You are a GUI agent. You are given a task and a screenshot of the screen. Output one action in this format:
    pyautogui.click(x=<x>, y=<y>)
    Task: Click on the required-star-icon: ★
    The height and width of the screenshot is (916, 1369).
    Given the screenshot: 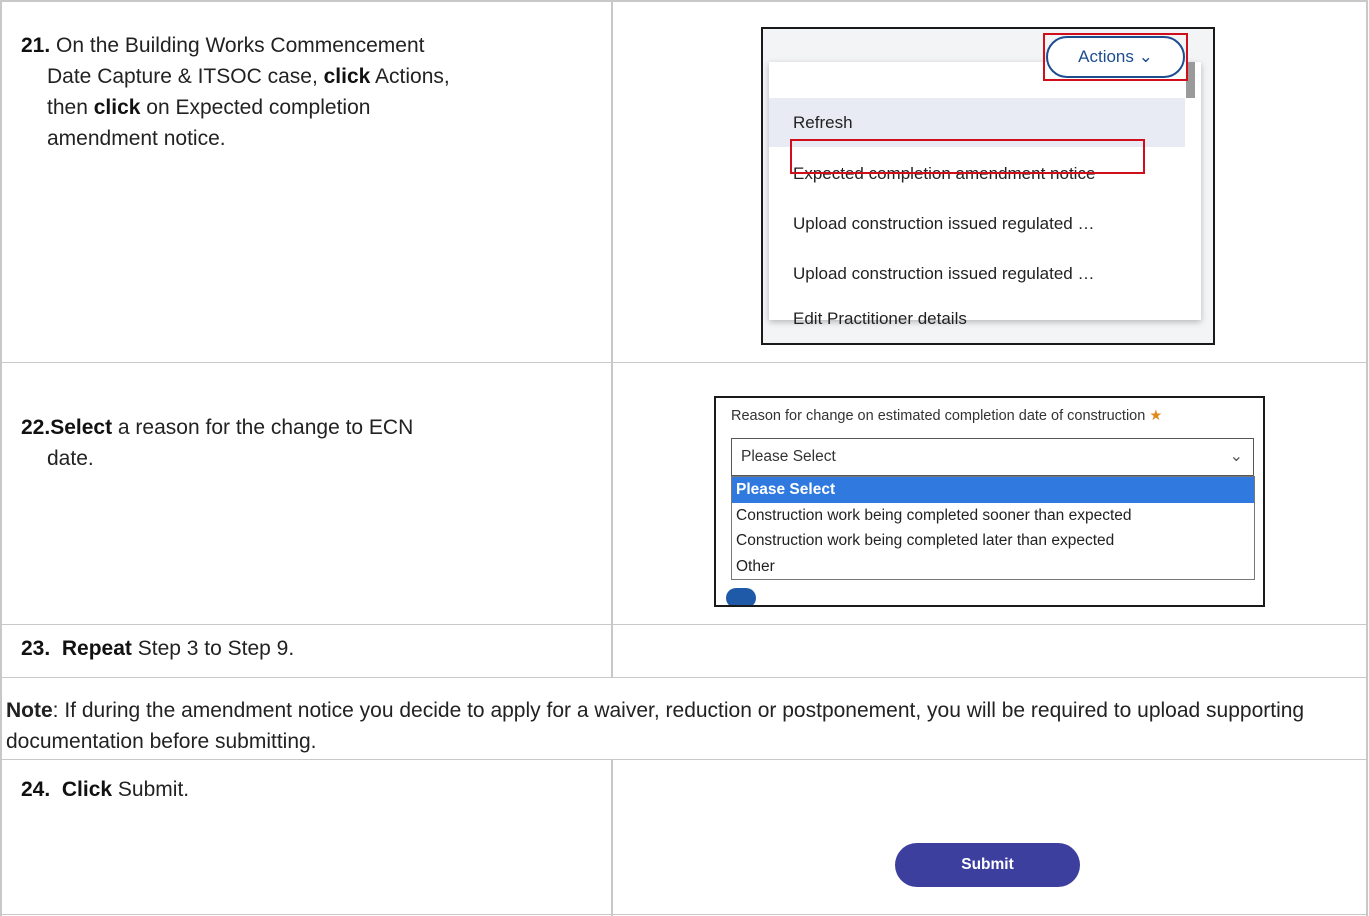 What is the action you would take?
    pyautogui.click(x=1156, y=416)
    